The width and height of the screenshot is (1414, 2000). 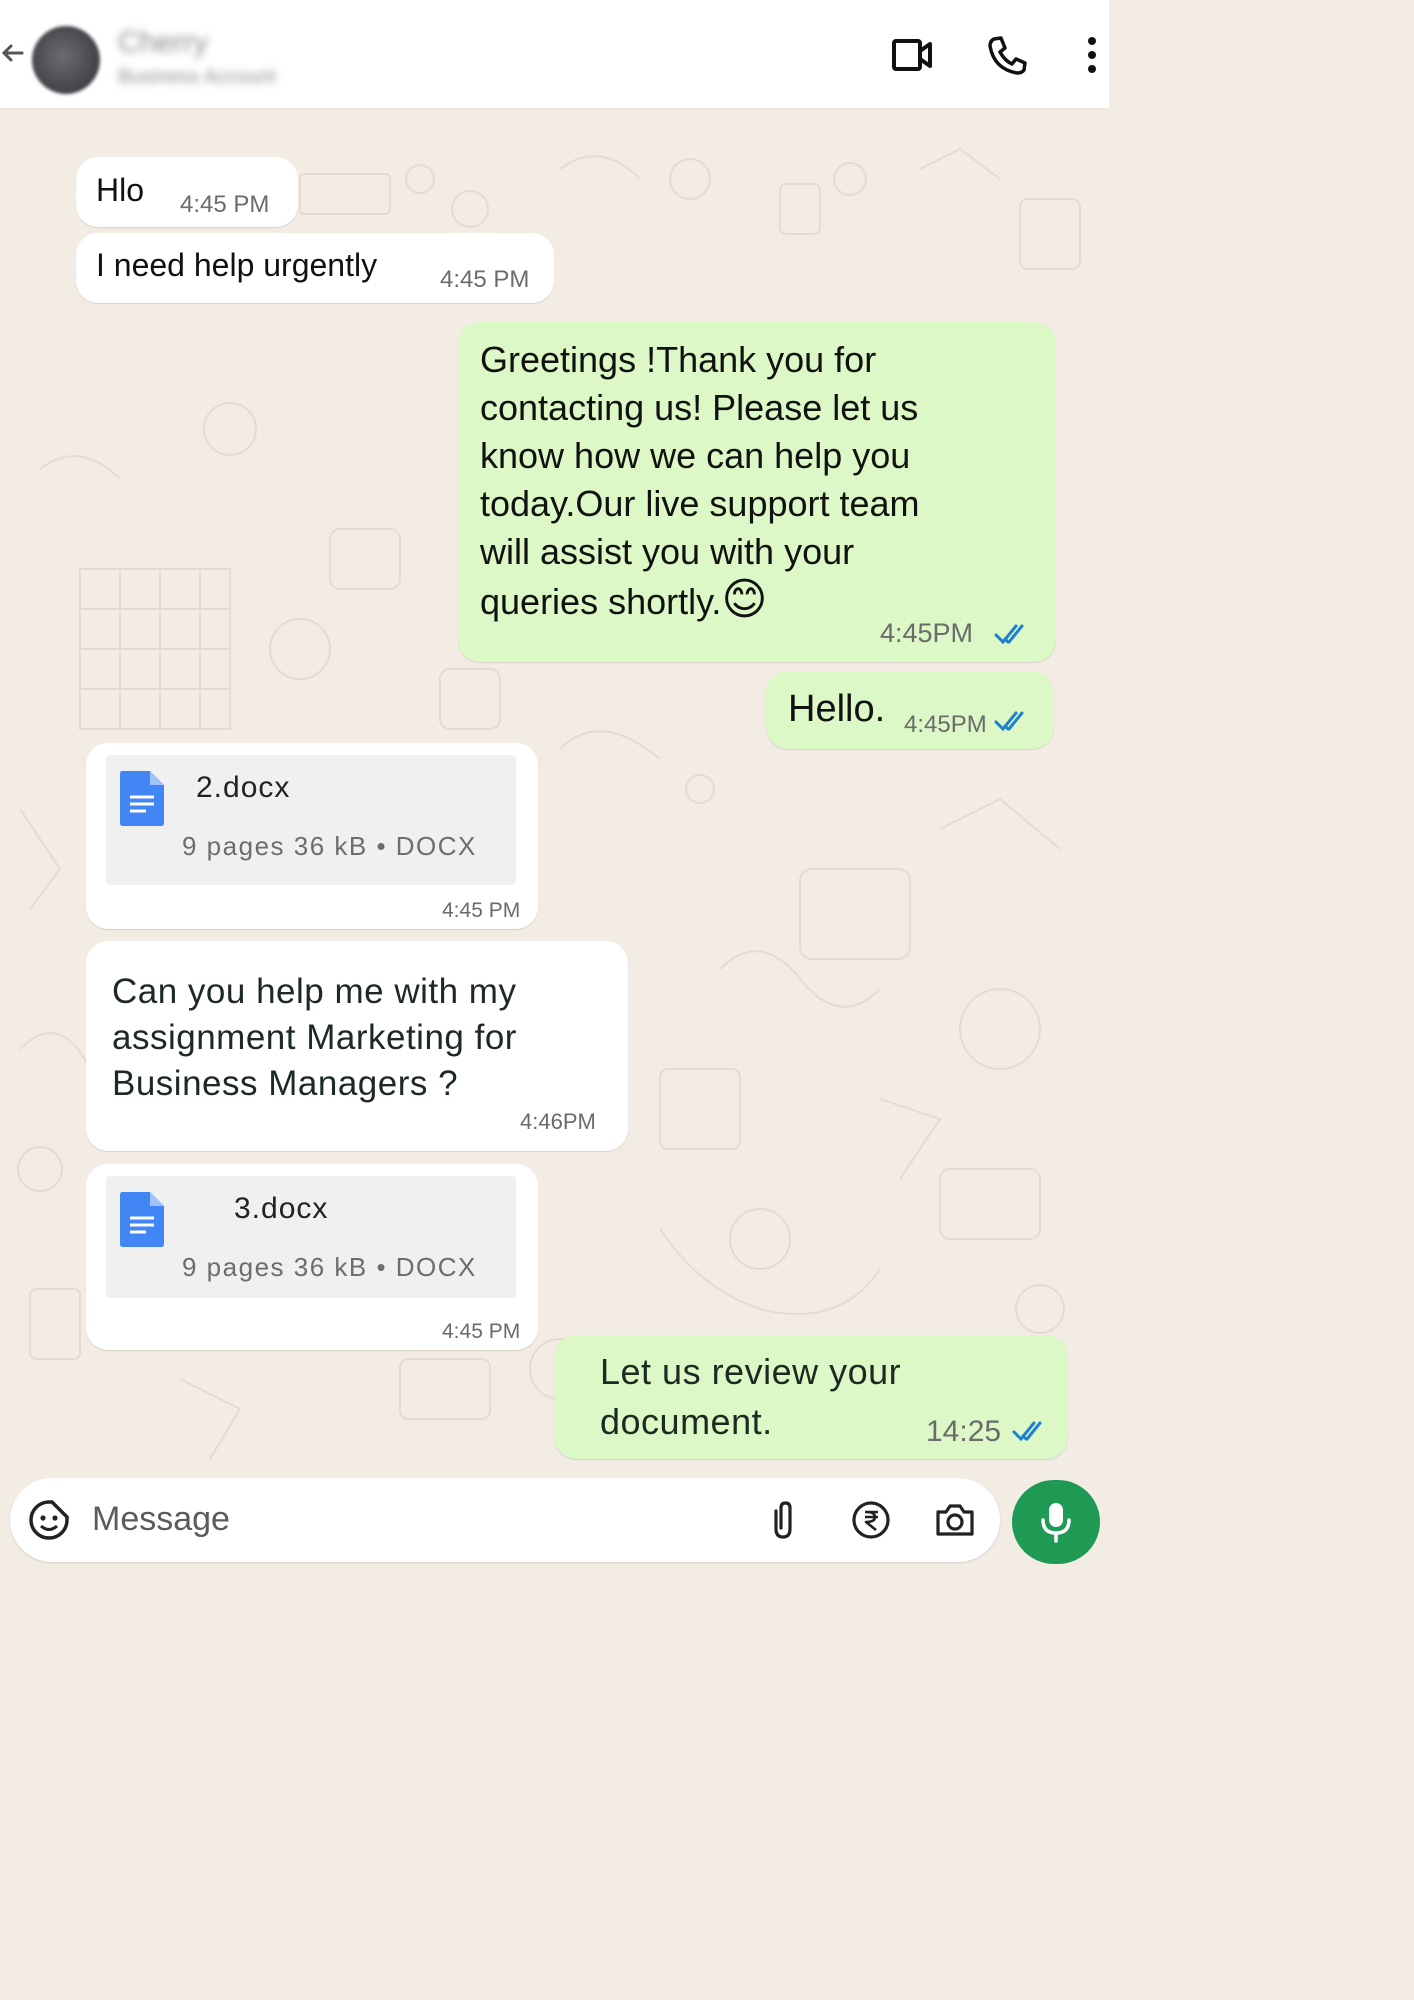 I want to click on message-line: document., so click(x=686, y=1421).